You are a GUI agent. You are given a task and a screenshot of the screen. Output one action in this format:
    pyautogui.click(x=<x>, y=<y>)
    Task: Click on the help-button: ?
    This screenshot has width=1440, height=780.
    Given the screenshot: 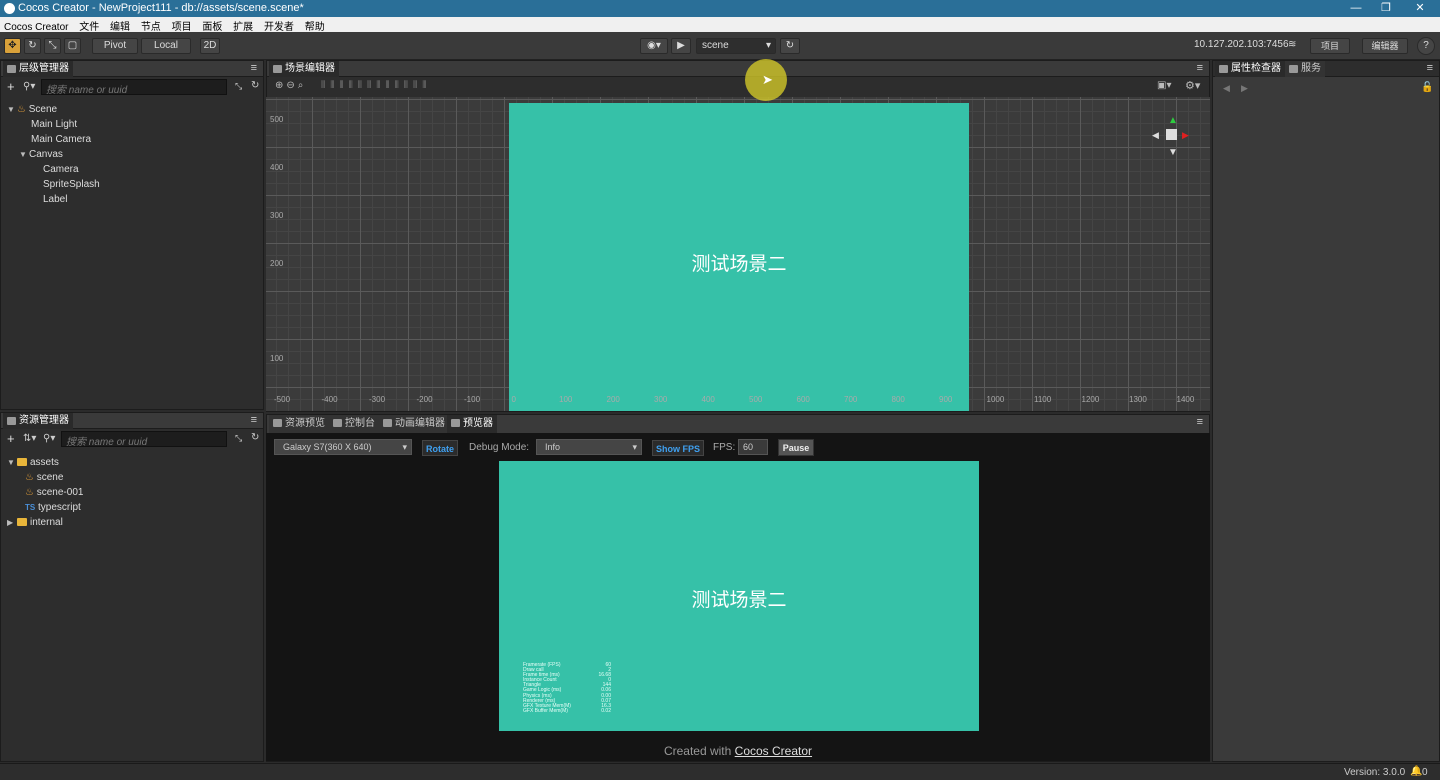 What is the action you would take?
    pyautogui.click(x=1426, y=46)
    